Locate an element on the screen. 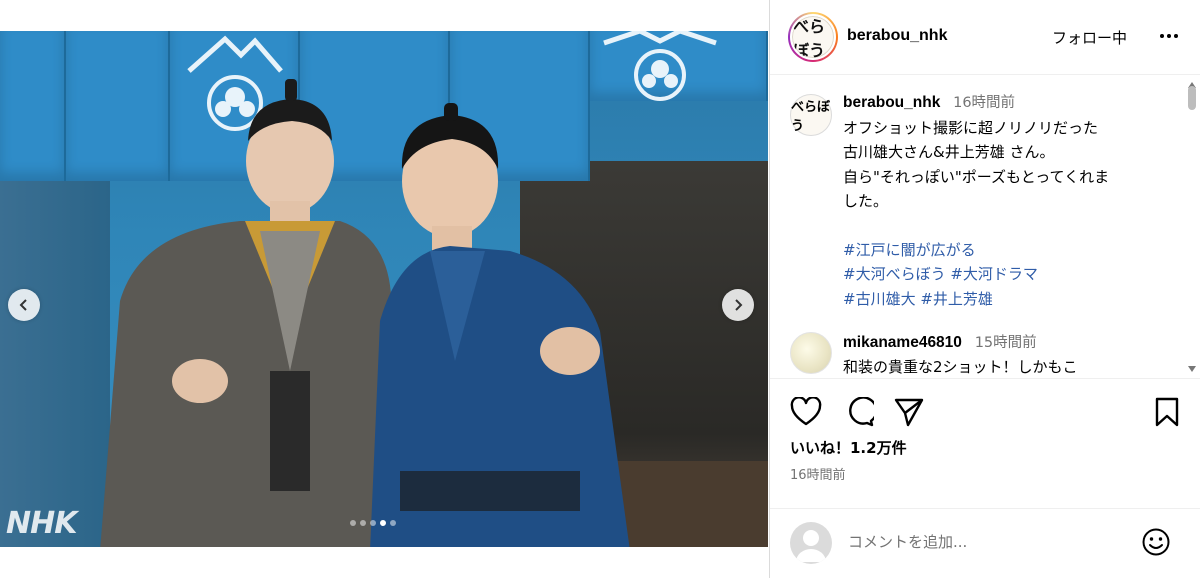 This screenshot has height=578, width=1200. carousel-indicator is located at coordinates (373, 523).